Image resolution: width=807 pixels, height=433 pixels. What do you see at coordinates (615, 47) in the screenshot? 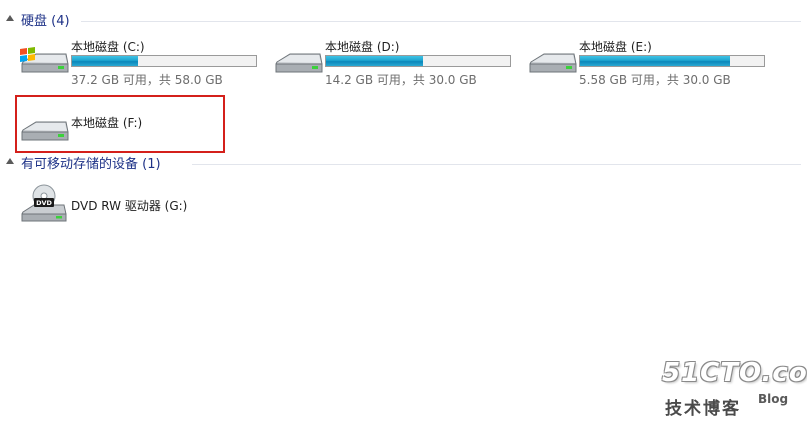
I see `drive-name: 本地磁盘 (E:)` at bounding box center [615, 47].